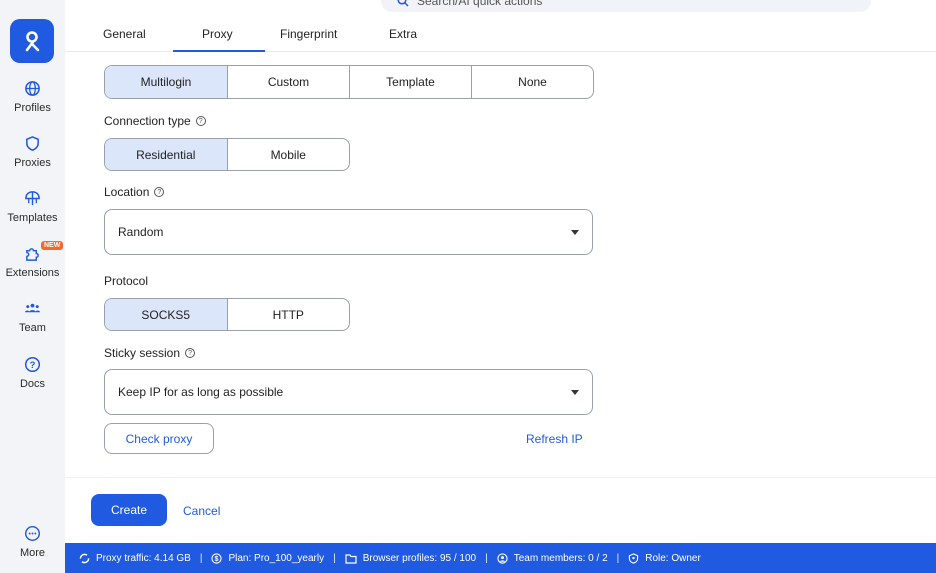 The height and width of the screenshot is (573, 936). I want to click on tab-general: General, so click(124, 34).